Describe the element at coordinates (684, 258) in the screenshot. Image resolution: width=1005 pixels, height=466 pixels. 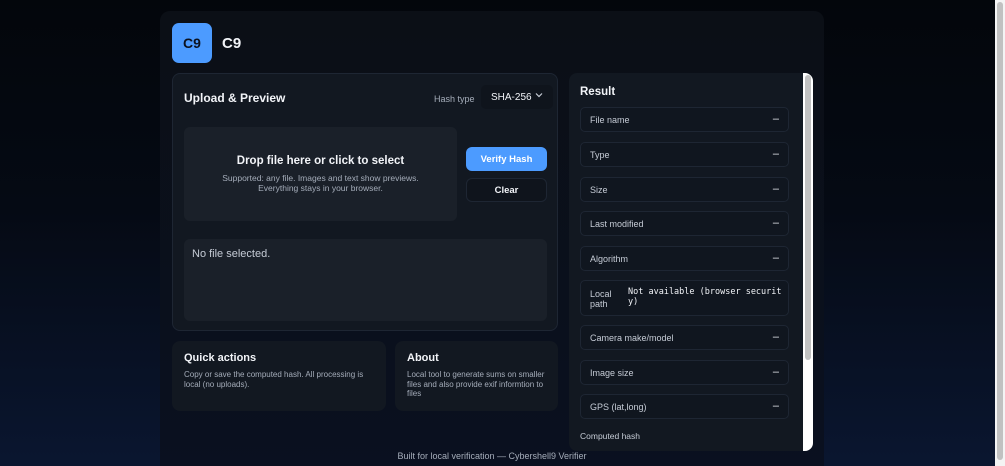
I see `result-row-algorithm: Algorithm –` at that location.